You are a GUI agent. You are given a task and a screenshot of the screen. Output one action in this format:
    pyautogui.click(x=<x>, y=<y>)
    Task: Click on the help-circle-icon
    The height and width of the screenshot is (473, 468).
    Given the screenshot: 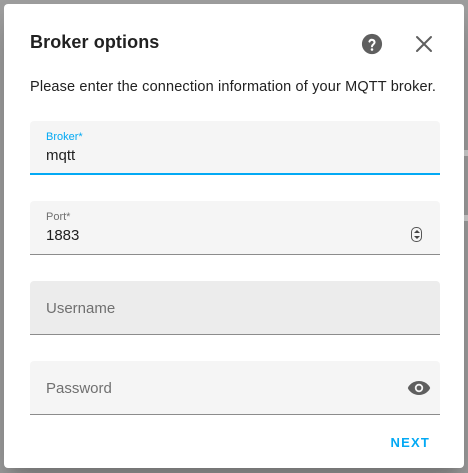 What is the action you would take?
    pyautogui.click(x=372, y=44)
    